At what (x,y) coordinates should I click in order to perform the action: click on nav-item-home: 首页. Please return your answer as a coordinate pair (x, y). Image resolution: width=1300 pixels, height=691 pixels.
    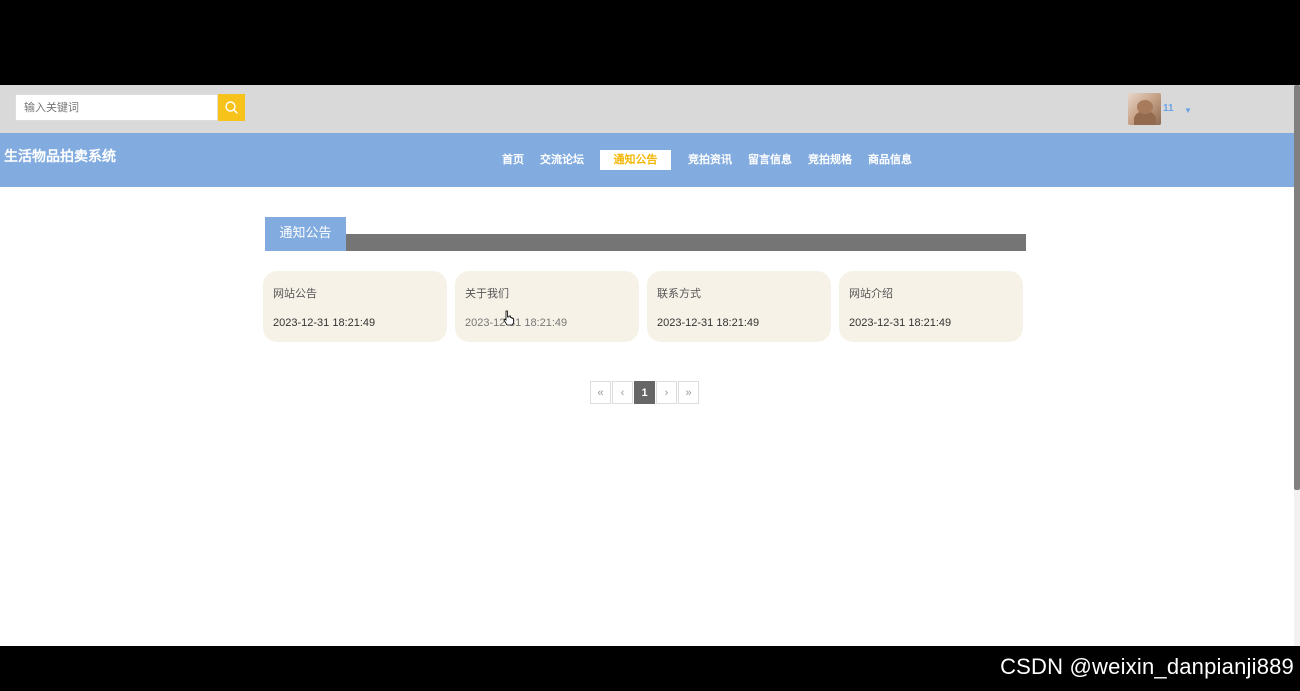
    Looking at the image, I should click on (513, 160).